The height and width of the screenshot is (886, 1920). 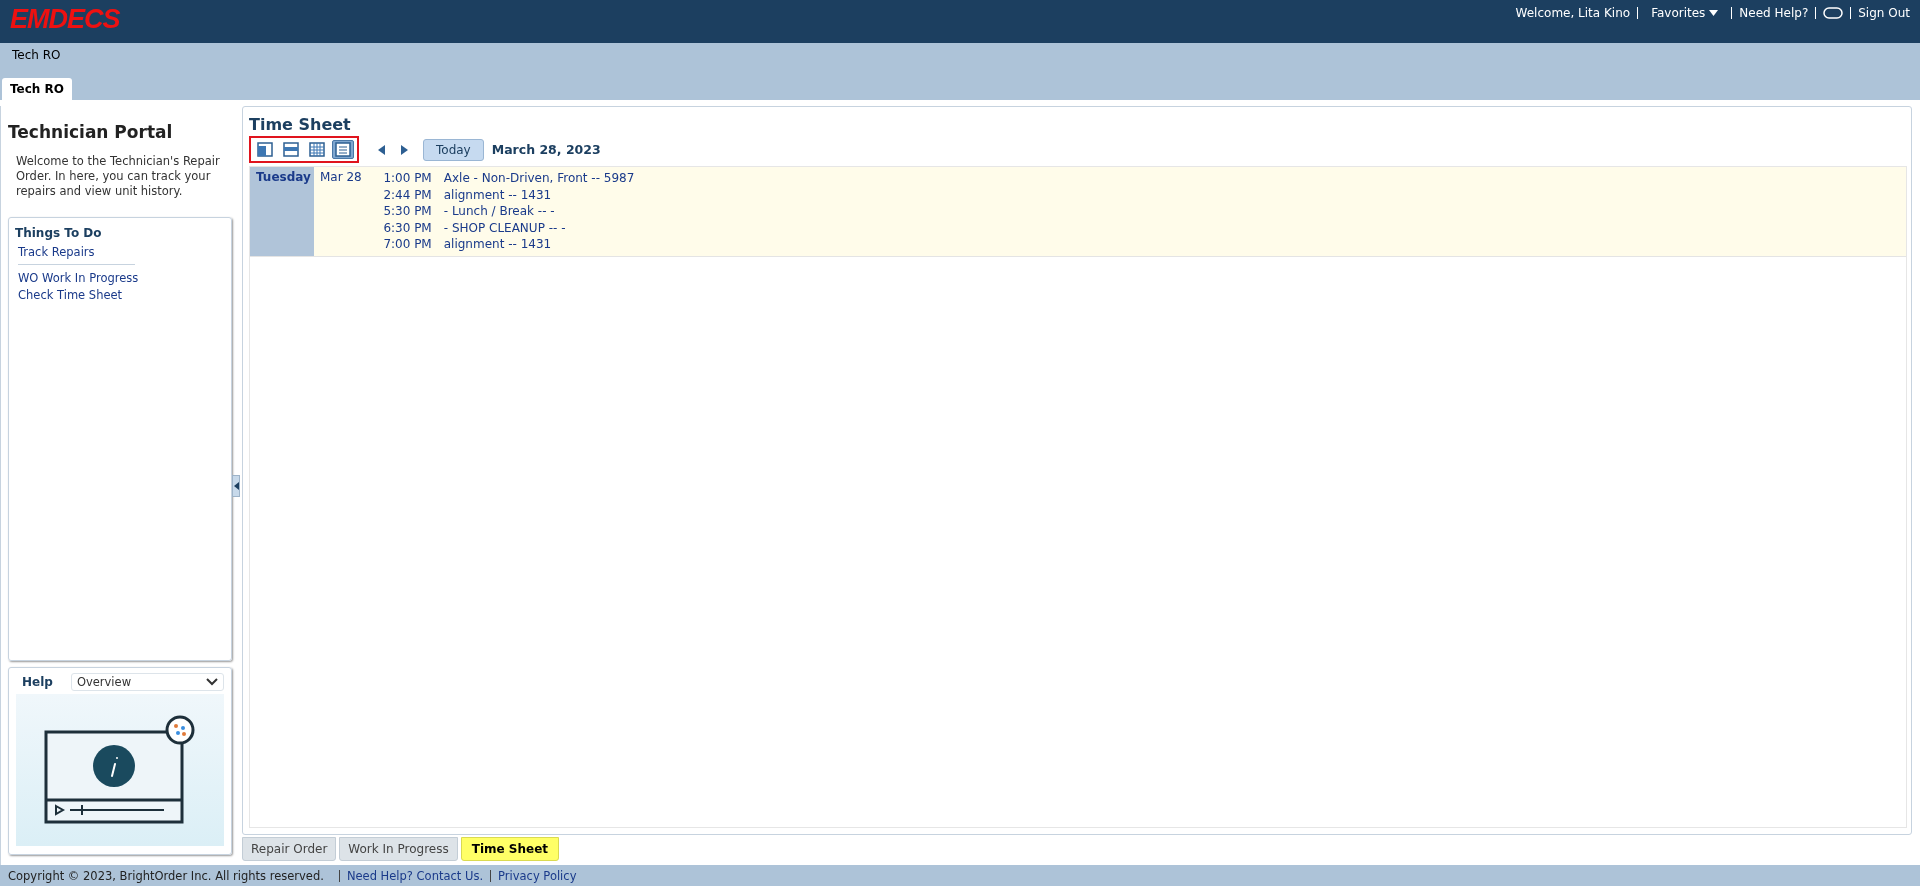 I want to click on header-link: Sign Out, so click(x=1884, y=13).